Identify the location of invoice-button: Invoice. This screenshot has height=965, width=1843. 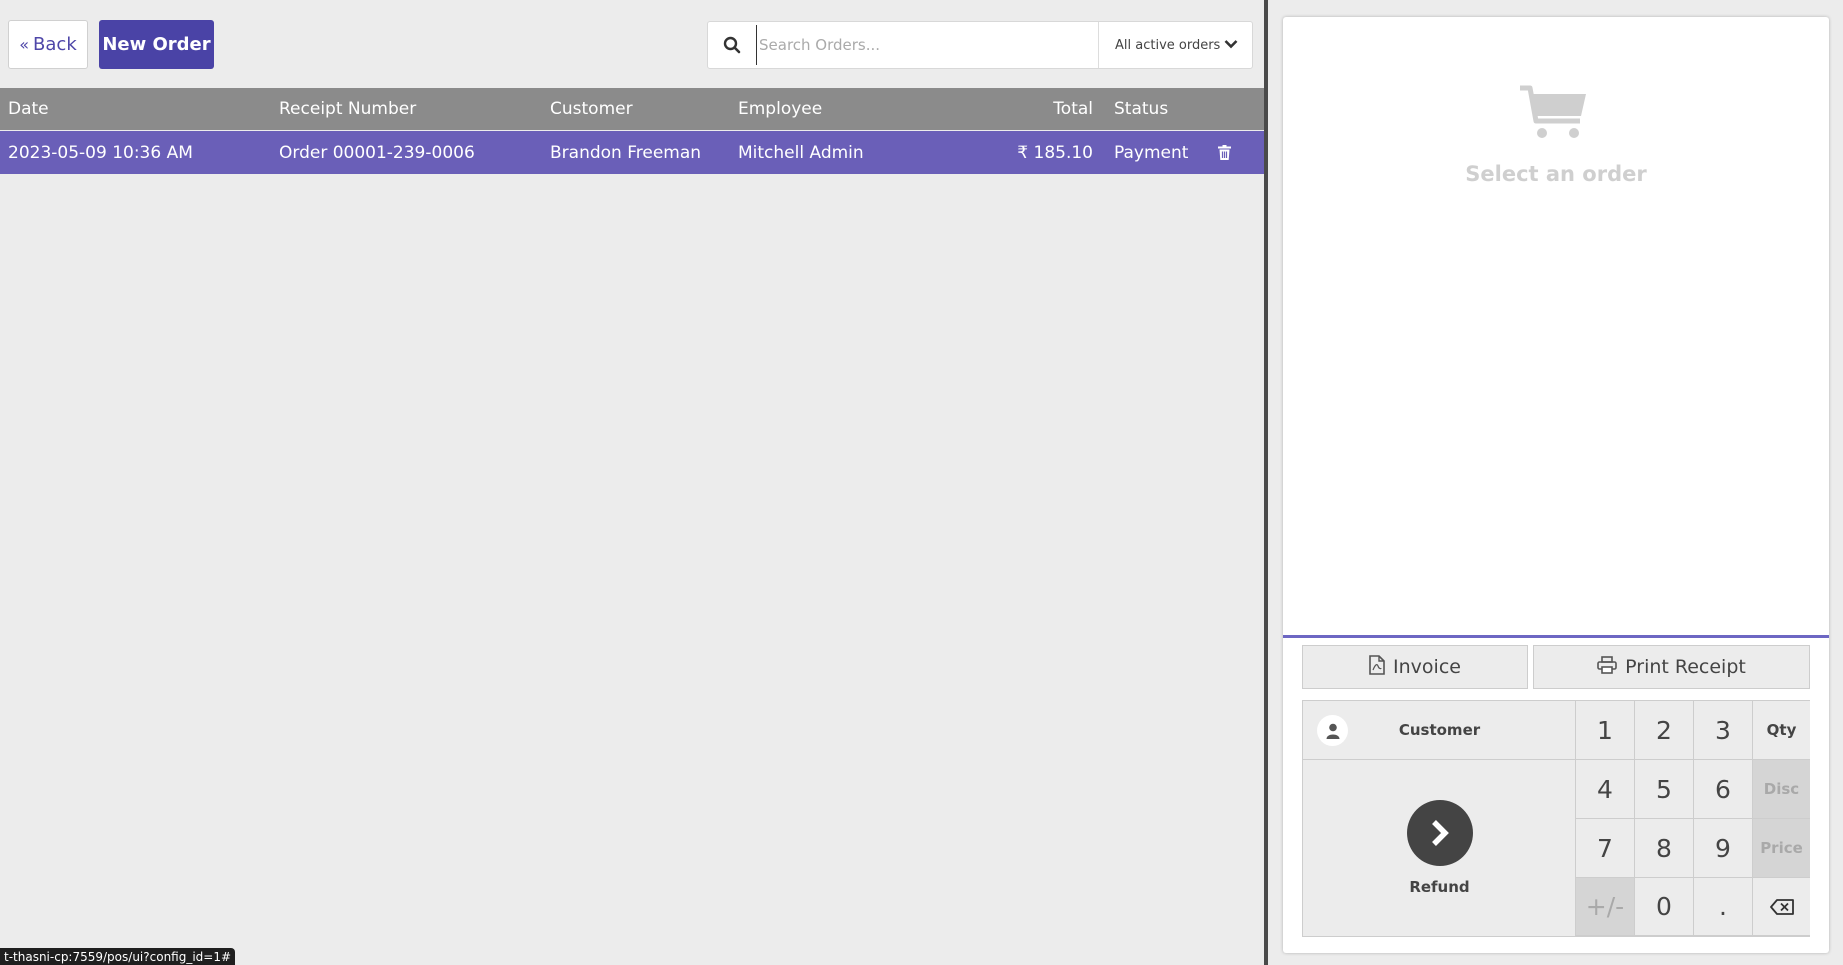
(1415, 667).